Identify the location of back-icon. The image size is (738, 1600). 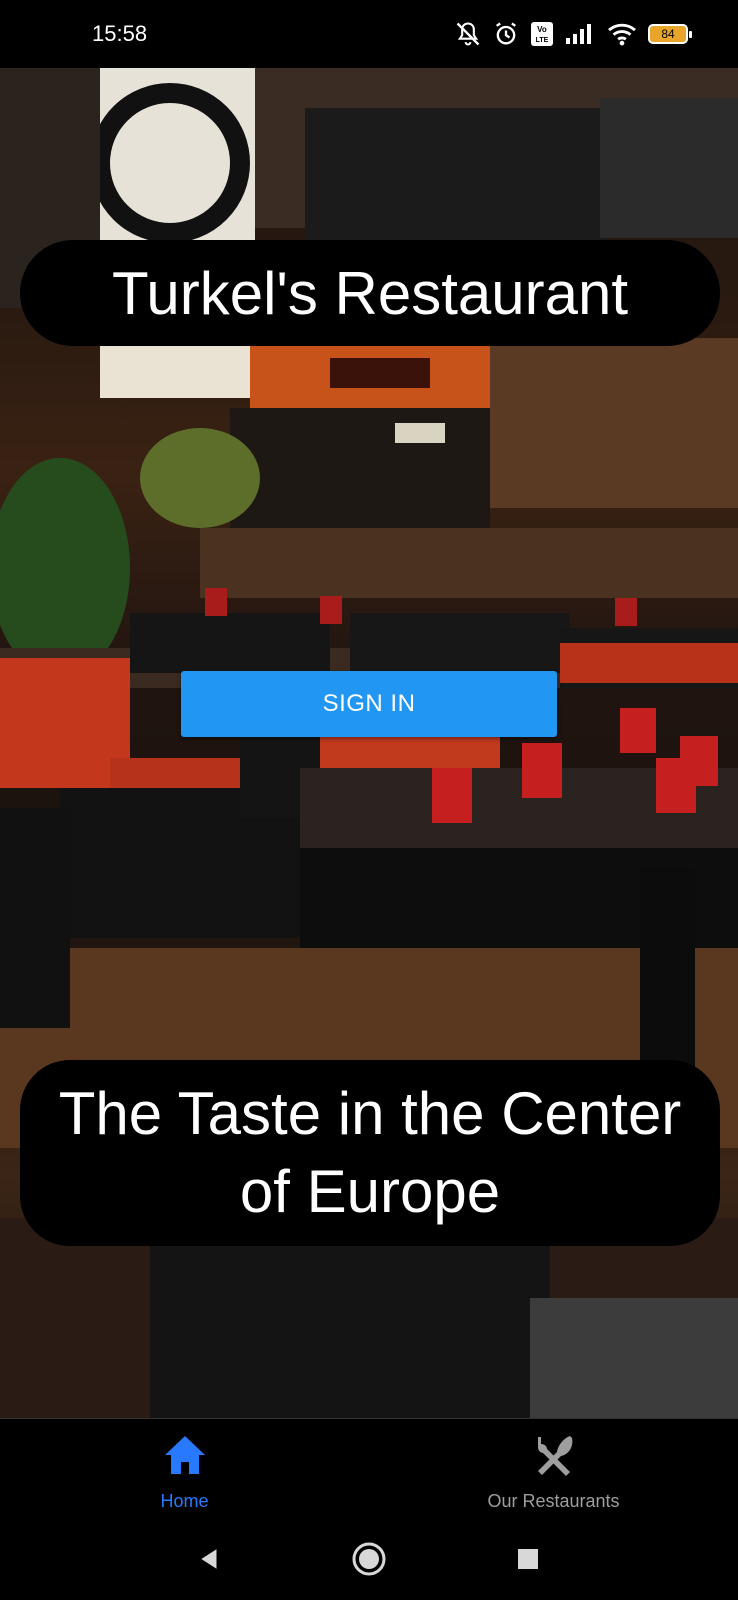
(208, 1559).